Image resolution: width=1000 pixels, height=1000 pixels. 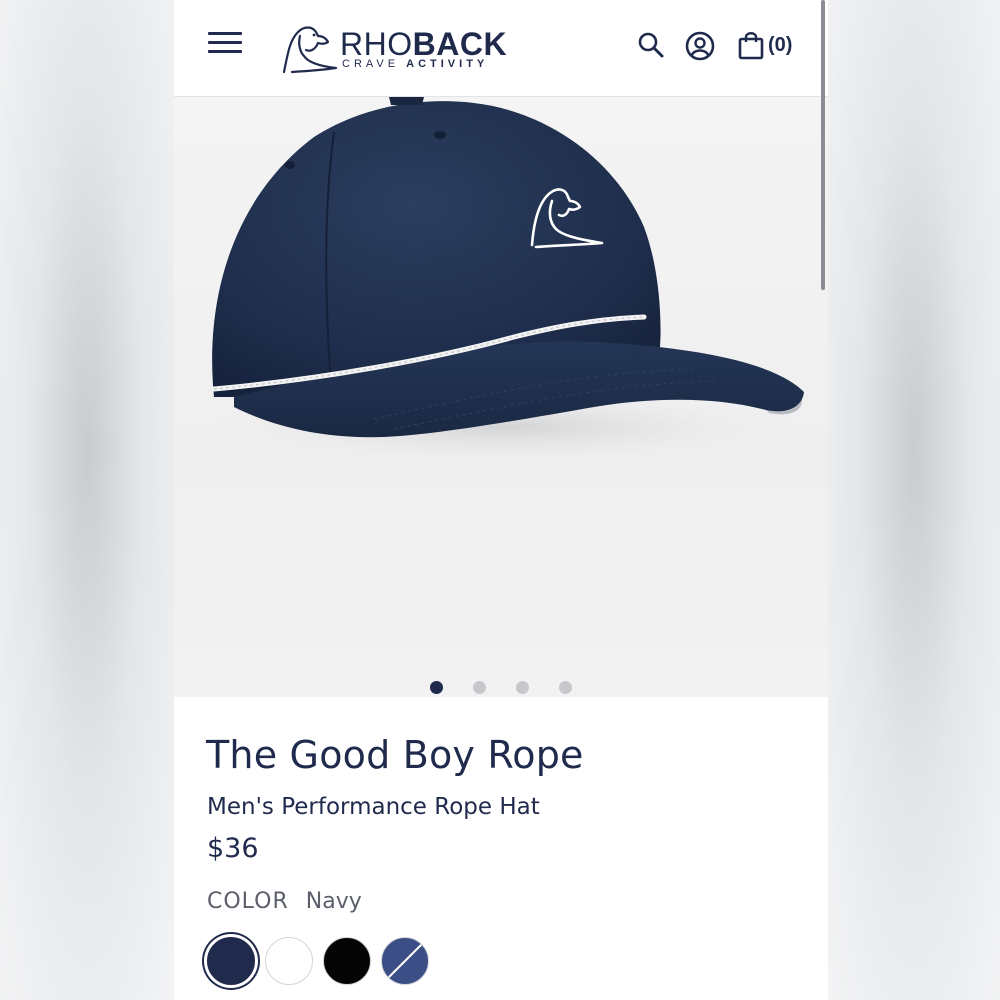 What do you see at coordinates (233, 848) in the screenshot?
I see `product-price: $36` at bounding box center [233, 848].